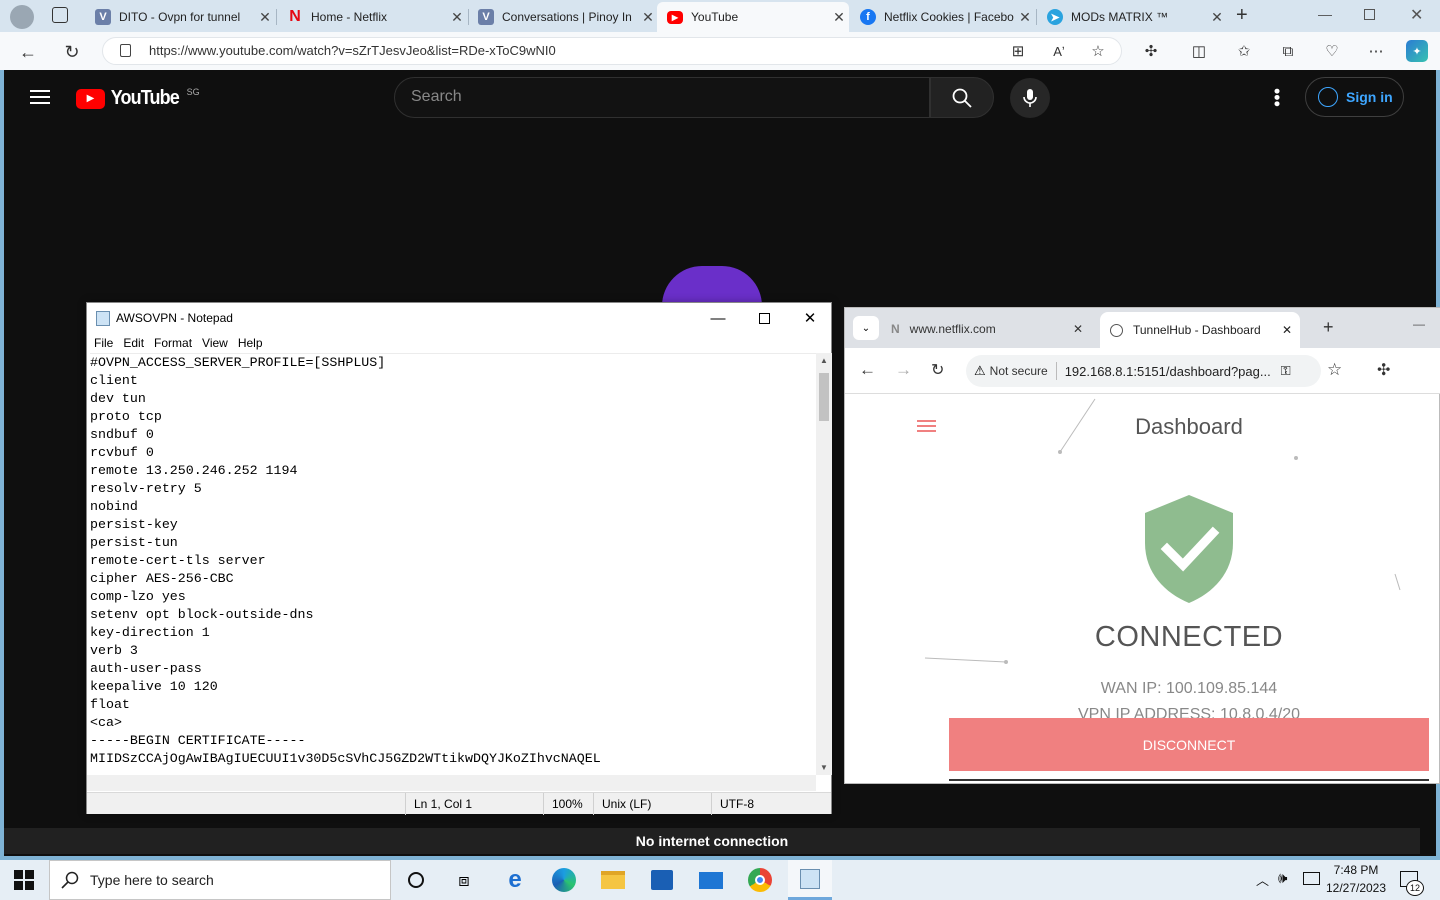  What do you see at coordinates (103, 343) in the screenshot?
I see `menu-file: File` at bounding box center [103, 343].